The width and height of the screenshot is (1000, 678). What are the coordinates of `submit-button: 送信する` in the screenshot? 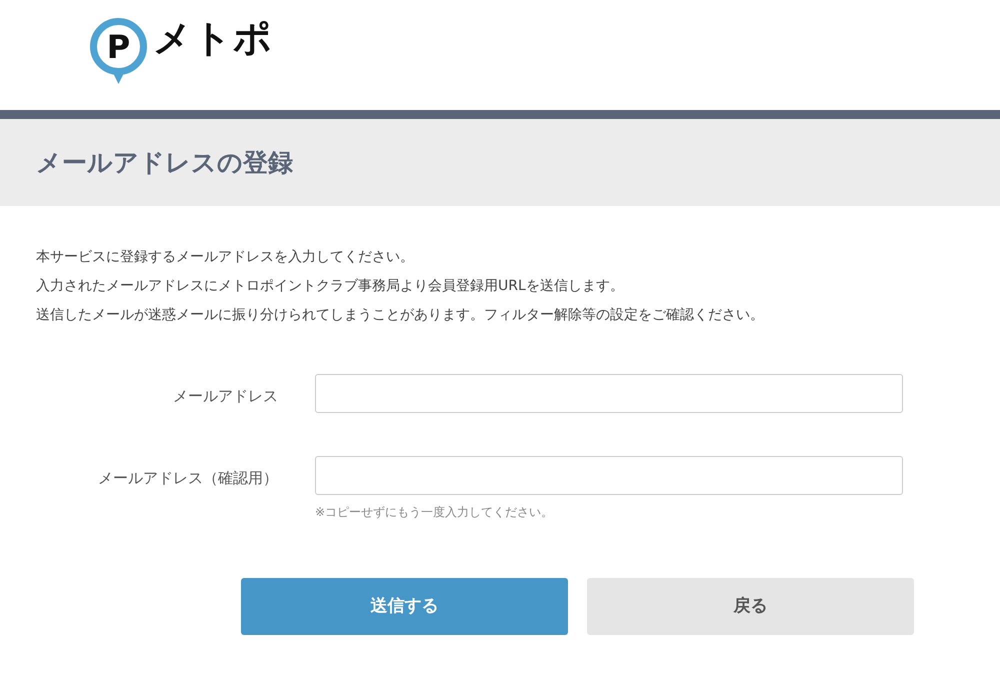 It's located at (404, 606).